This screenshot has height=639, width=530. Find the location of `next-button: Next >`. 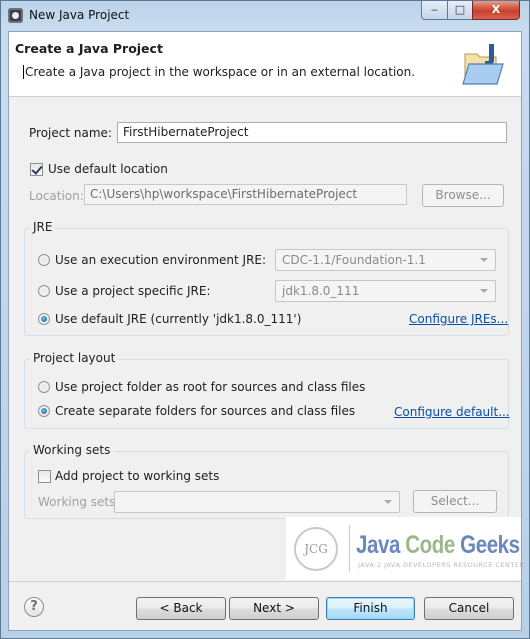

next-button: Next > is located at coordinates (274, 608).